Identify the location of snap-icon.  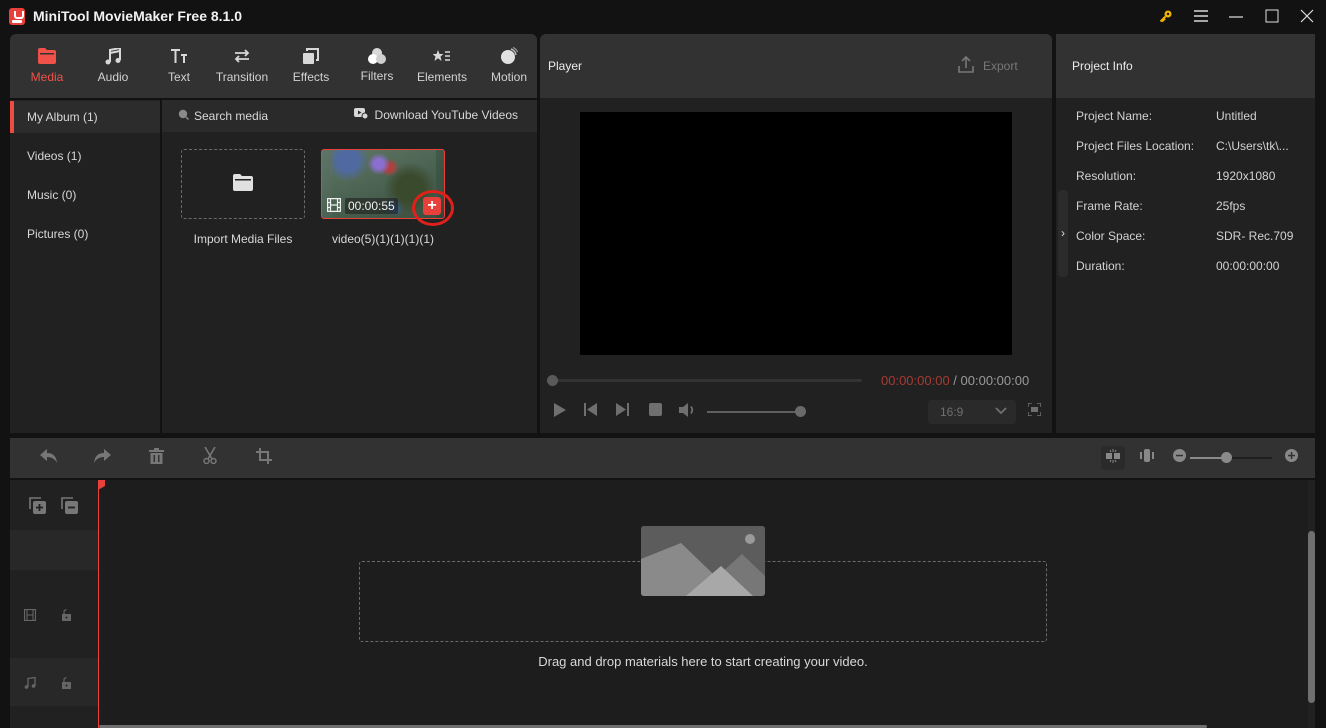
(1113, 458).